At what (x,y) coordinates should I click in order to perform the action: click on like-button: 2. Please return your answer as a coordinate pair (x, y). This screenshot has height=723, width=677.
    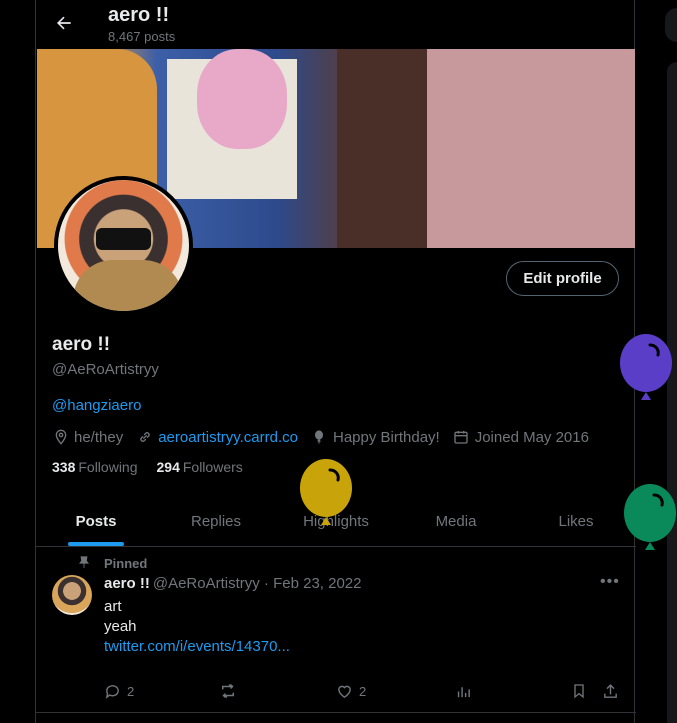
    Looking at the image, I should click on (351, 691).